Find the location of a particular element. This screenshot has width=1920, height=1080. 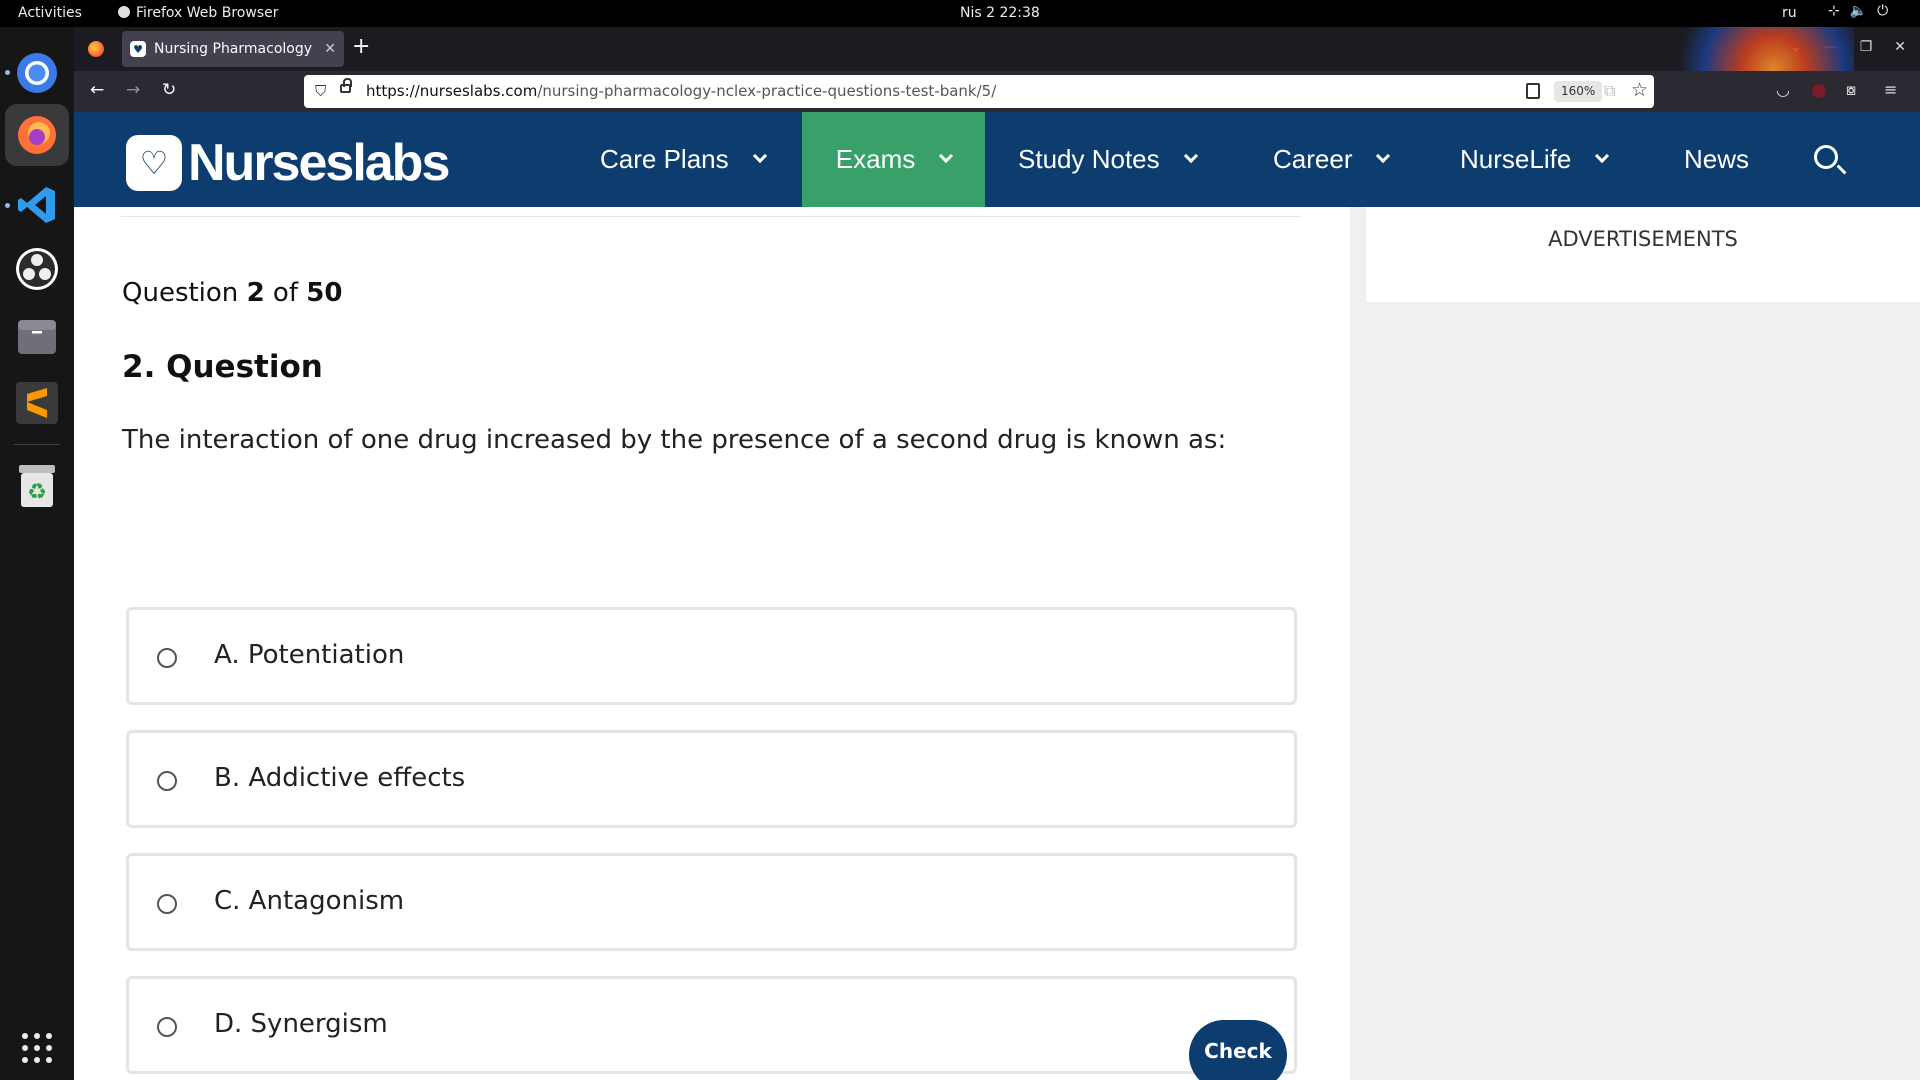

activities-button: Activities is located at coordinates (50, 13).